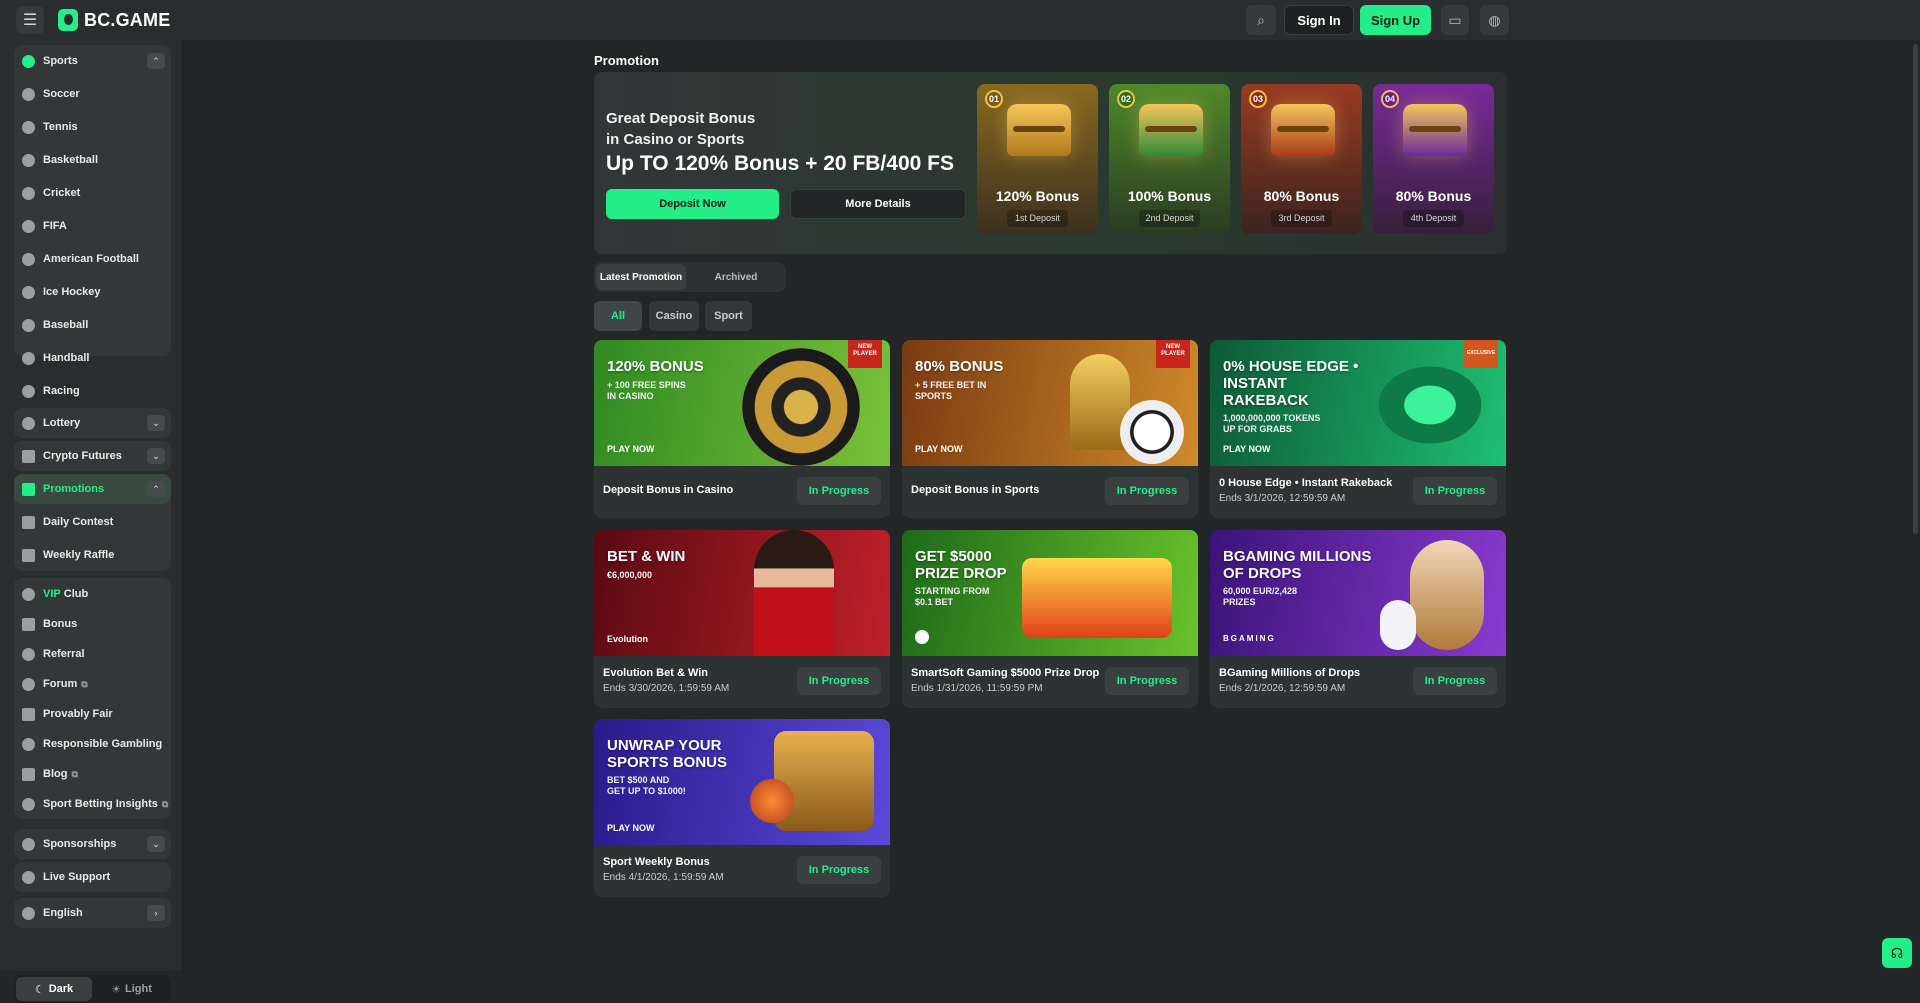 The image size is (1920, 1003). Describe the element at coordinates (1169, 218) in the screenshot. I see `tier-label: 2nd Deposit` at that location.